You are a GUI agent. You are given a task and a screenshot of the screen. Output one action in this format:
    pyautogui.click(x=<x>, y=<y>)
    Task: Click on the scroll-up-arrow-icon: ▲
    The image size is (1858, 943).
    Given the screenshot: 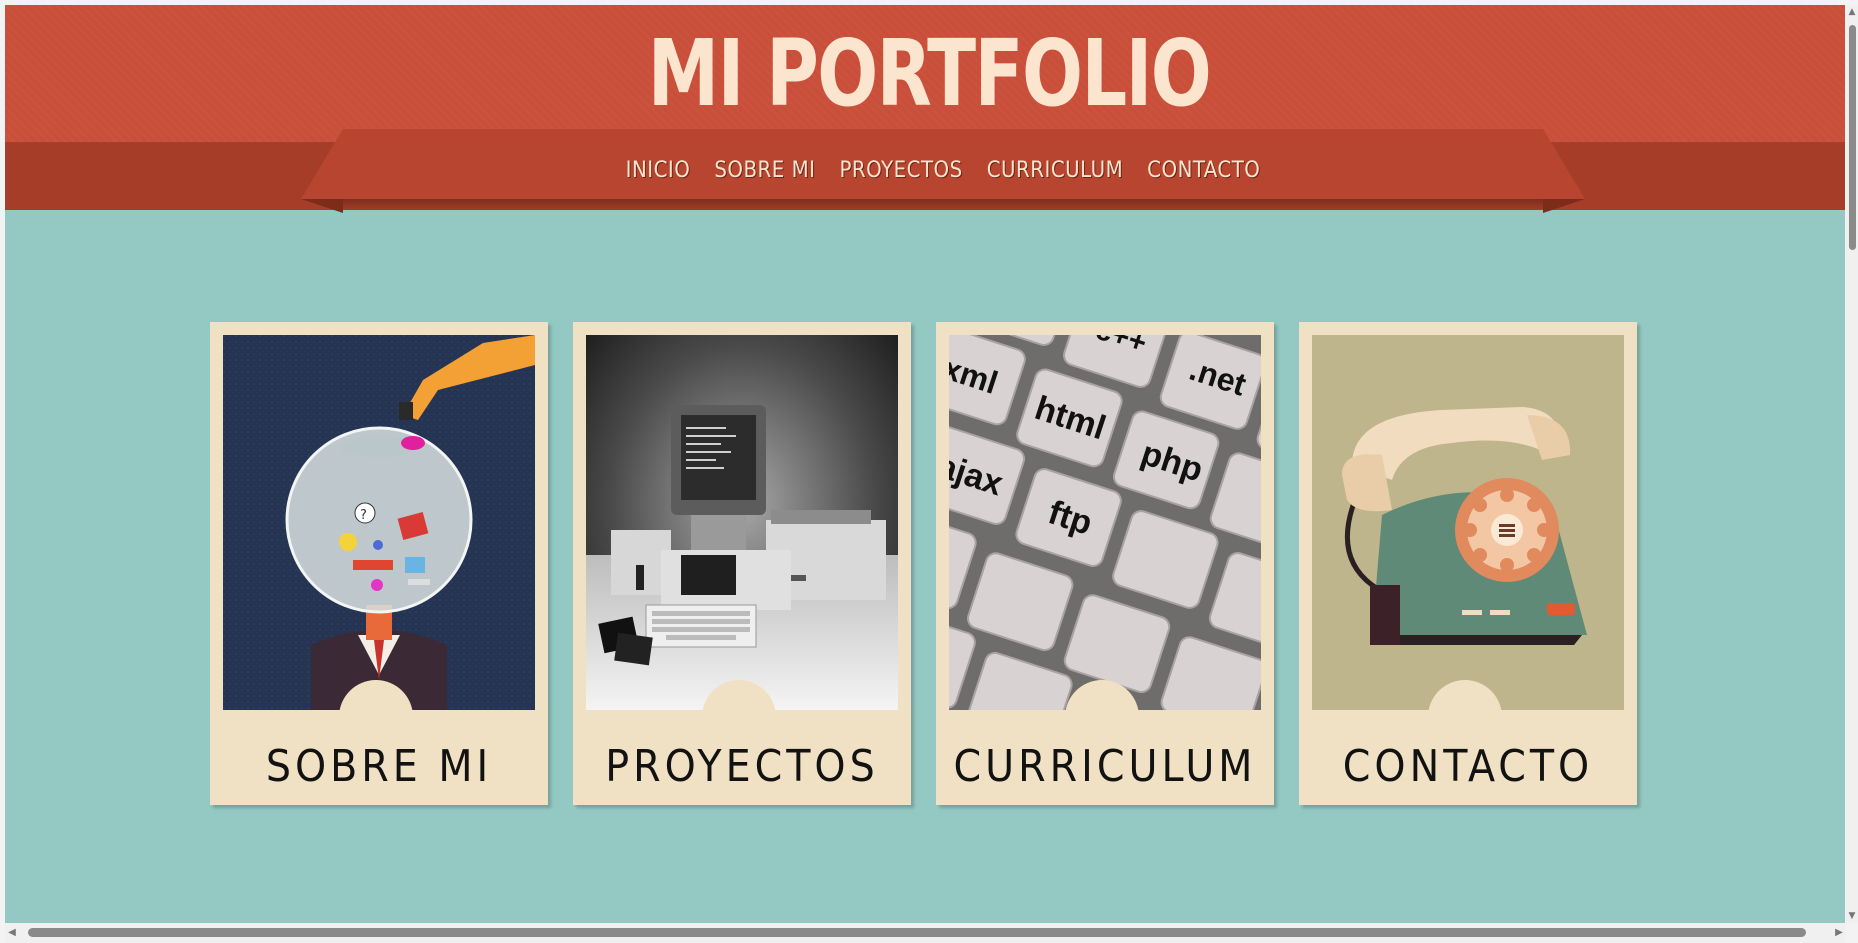 What is the action you would take?
    pyautogui.click(x=1852, y=12)
    